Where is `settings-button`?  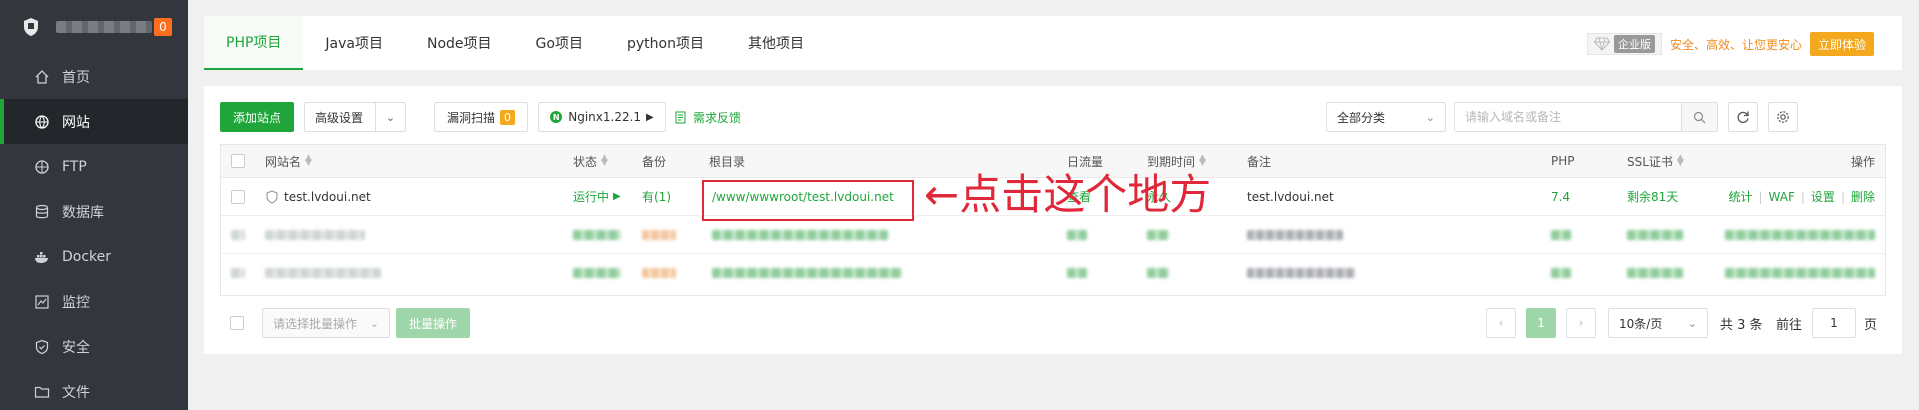
settings-button is located at coordinates (1783, 117).